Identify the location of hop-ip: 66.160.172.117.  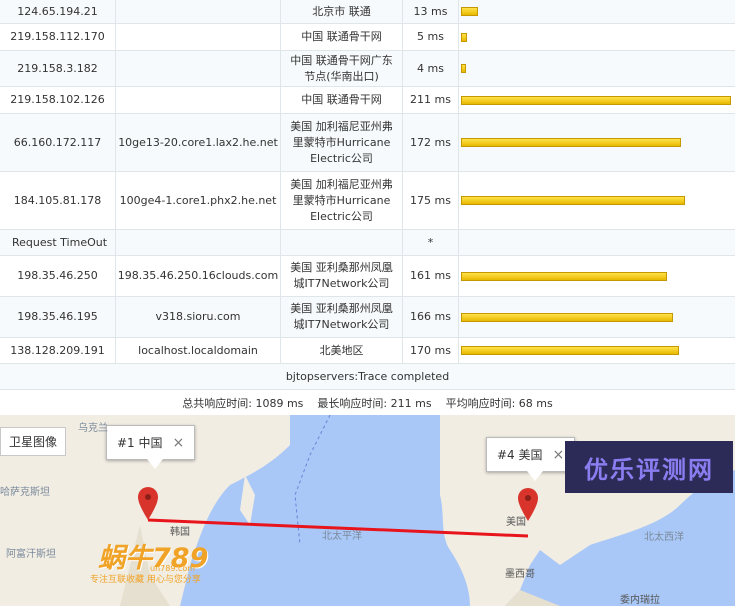
(58, 142).